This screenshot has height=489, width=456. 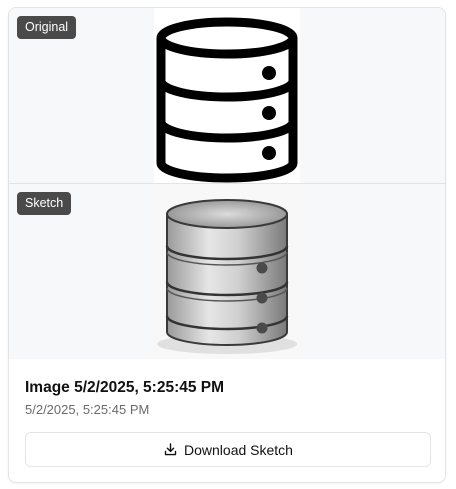 What do you see at coordinates (227, 100) in the screenshot?
I see `database-icon` at bounding box center [227, 100].